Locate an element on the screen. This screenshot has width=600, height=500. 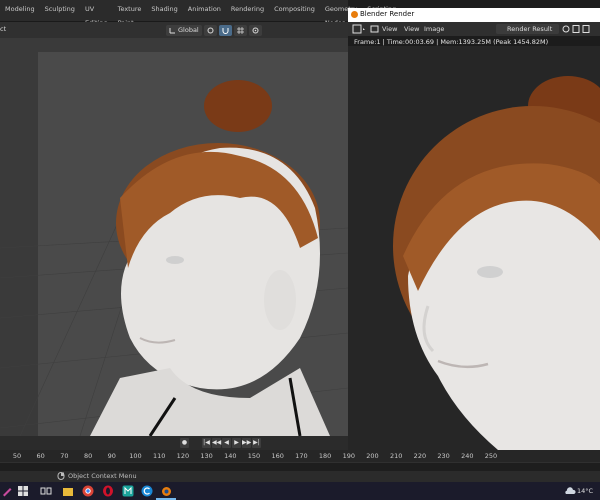
timeline-tick-label: 130 is located at coordinates (206, 456).